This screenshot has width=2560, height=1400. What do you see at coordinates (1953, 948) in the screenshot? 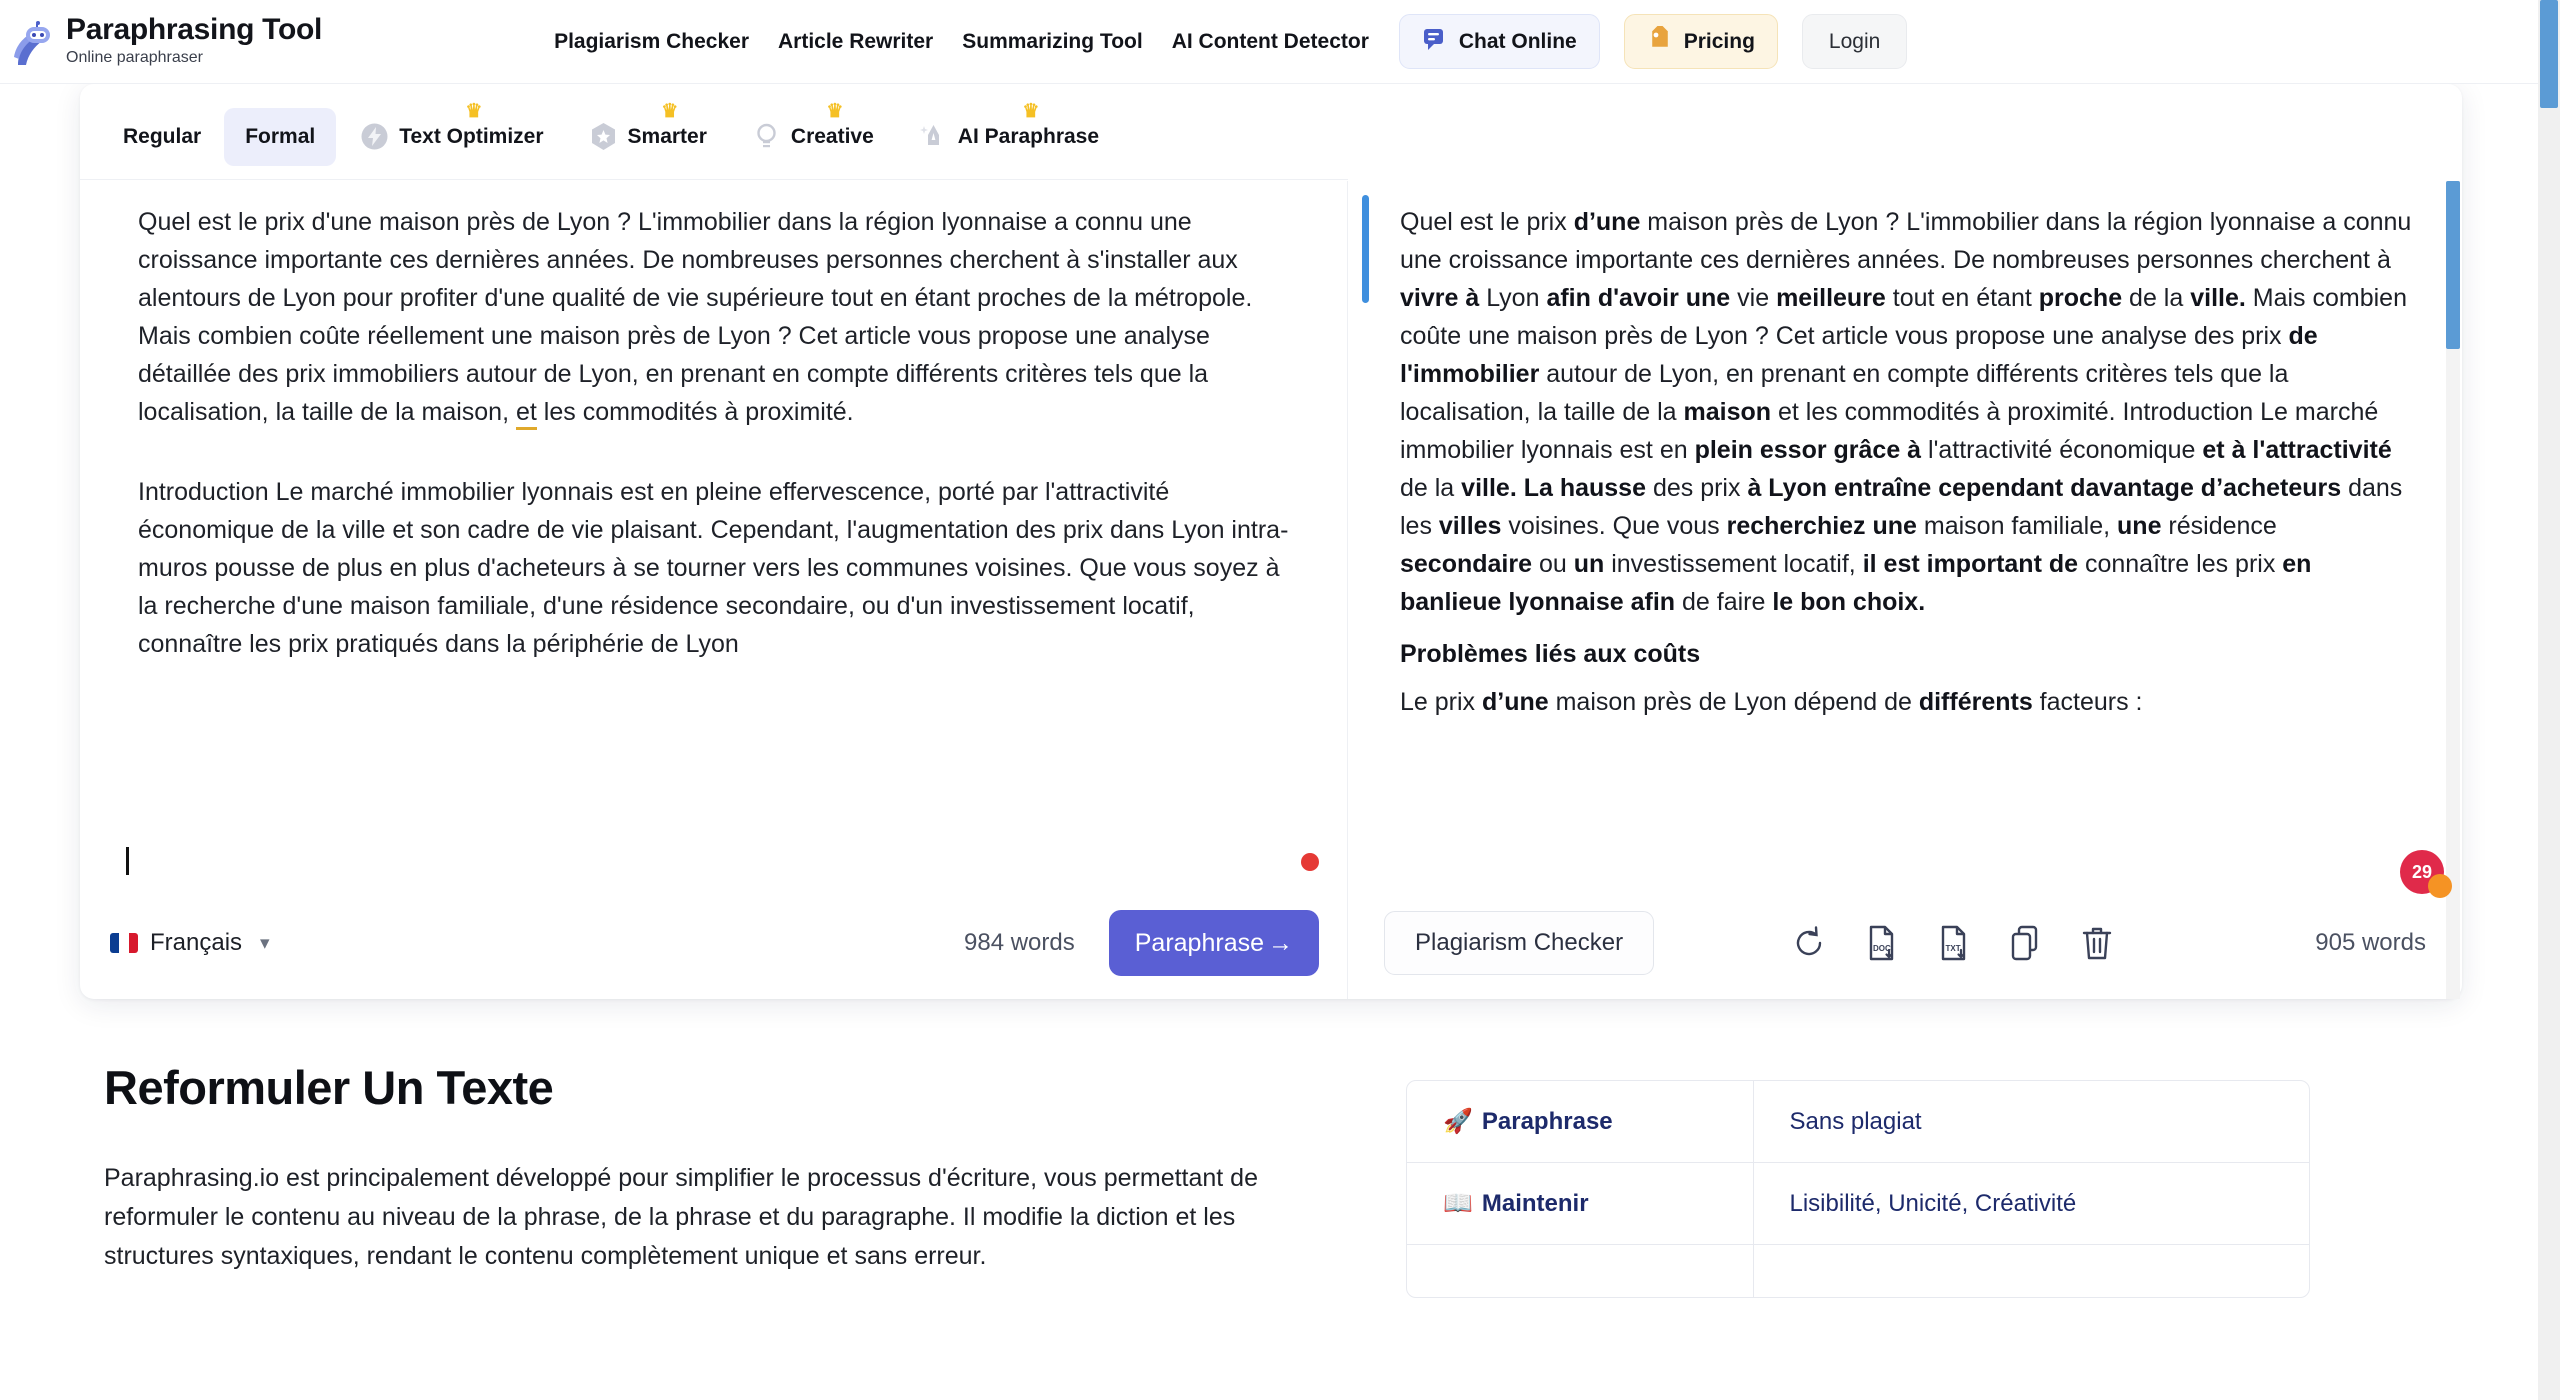
I see `svg-text: TXT` at bounding box center [1953, 948].